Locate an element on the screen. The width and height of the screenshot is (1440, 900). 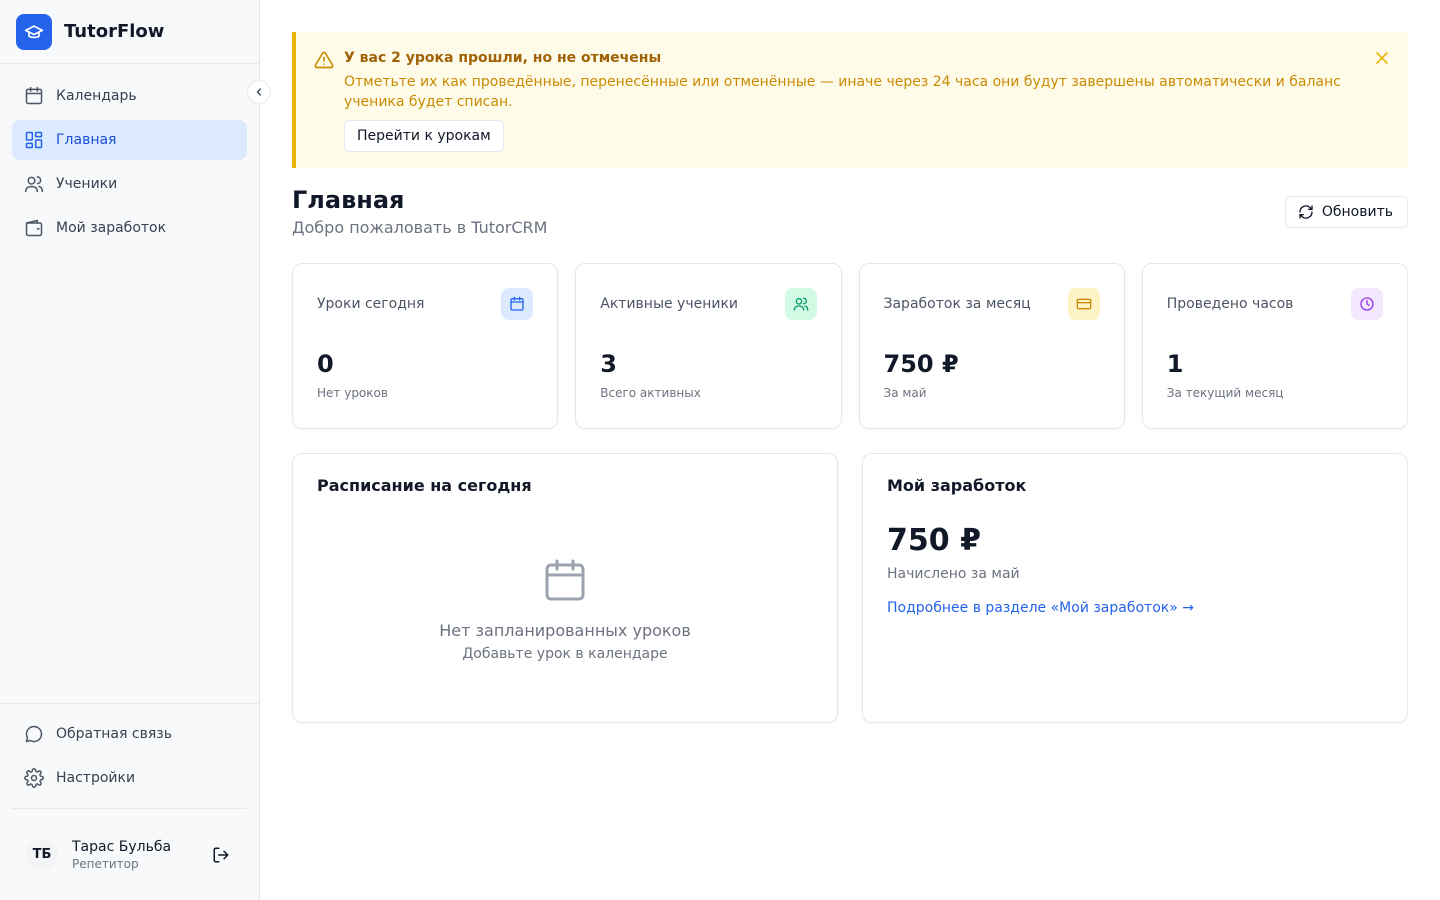
refresh-button: Обновить is located at coordinates (1346, 212).